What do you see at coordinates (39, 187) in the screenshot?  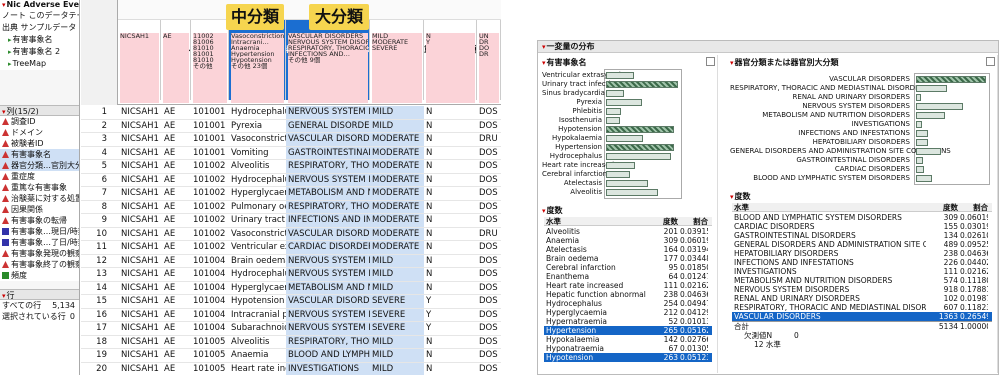 I see `column-list-item: 重篤な有害事象` at bounding box center [39, 187].